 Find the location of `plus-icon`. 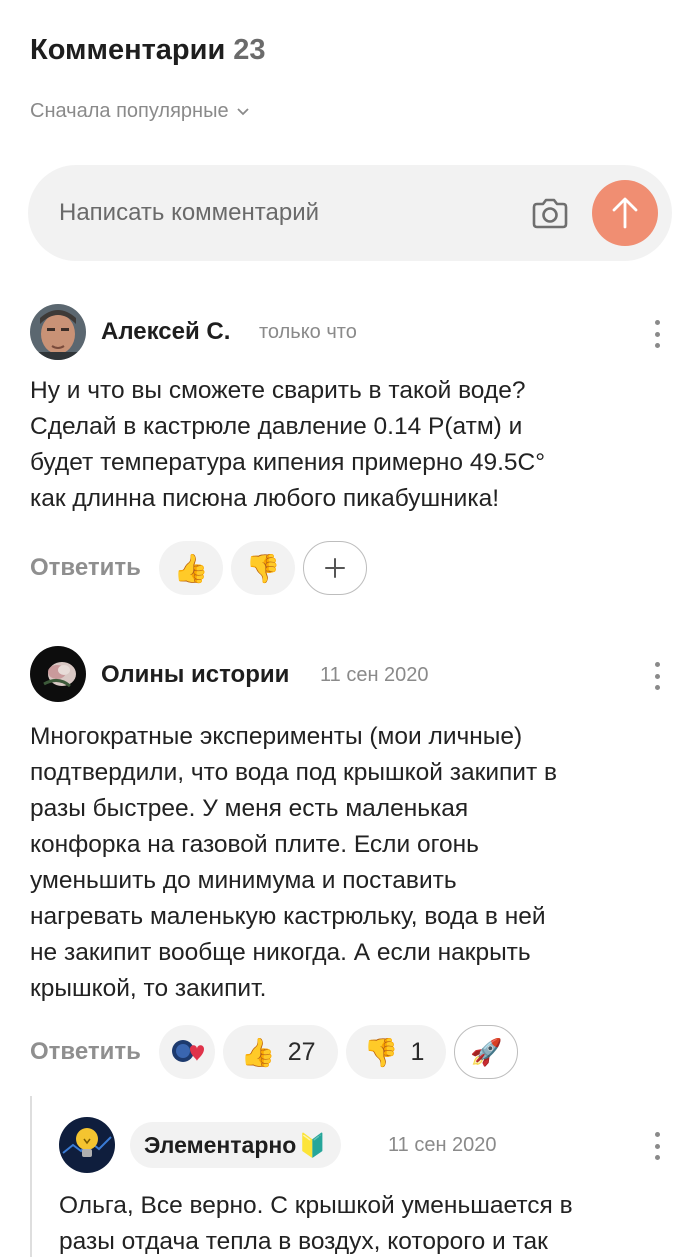

plus-icon is located at coordinates (334, 568).